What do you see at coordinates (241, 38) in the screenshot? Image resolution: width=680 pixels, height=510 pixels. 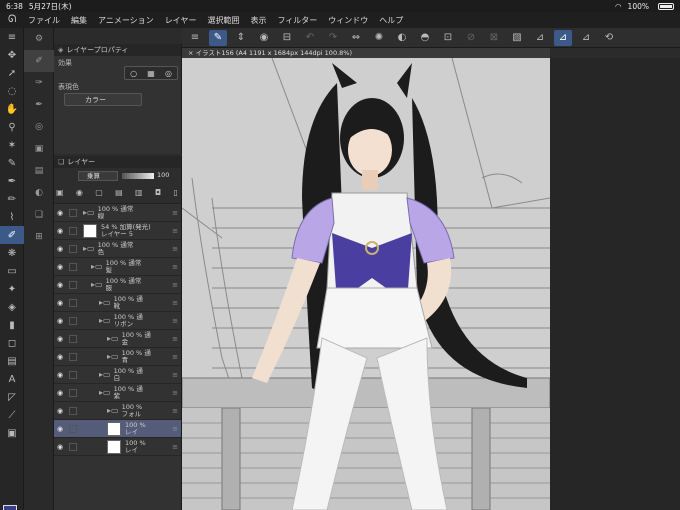 I see `sort-icon: ⇕` at bounding box center [241, 38].